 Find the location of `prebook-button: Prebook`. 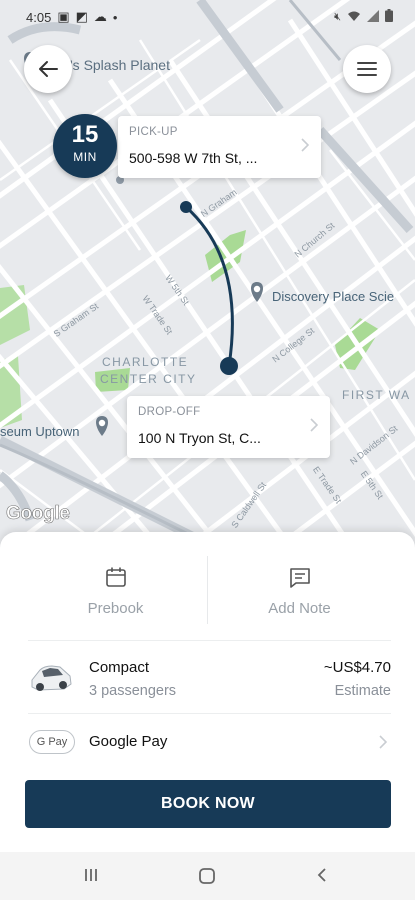

prebook-button: Prebook is located at coordinates (115, 586).